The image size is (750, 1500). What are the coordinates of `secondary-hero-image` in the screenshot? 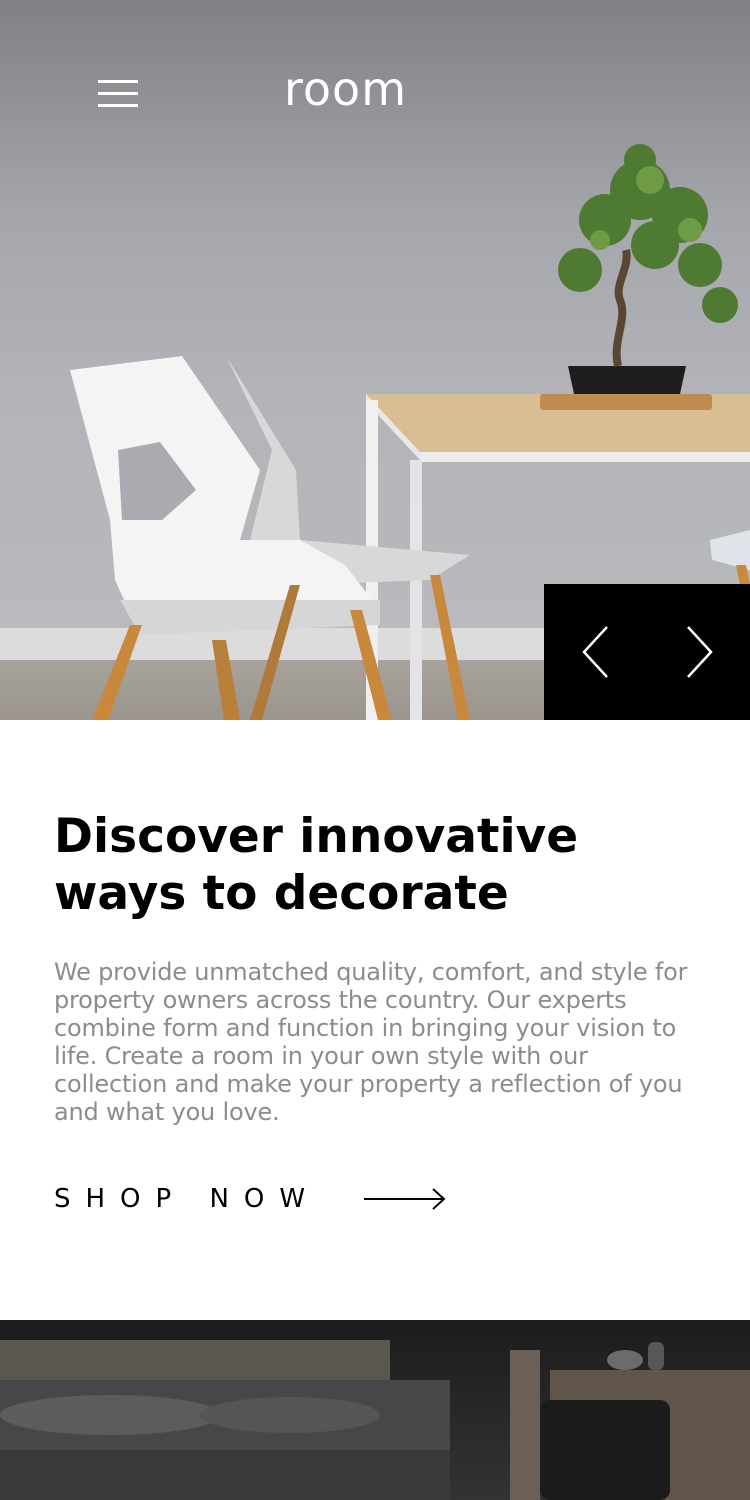 It's located at (375, 1410).